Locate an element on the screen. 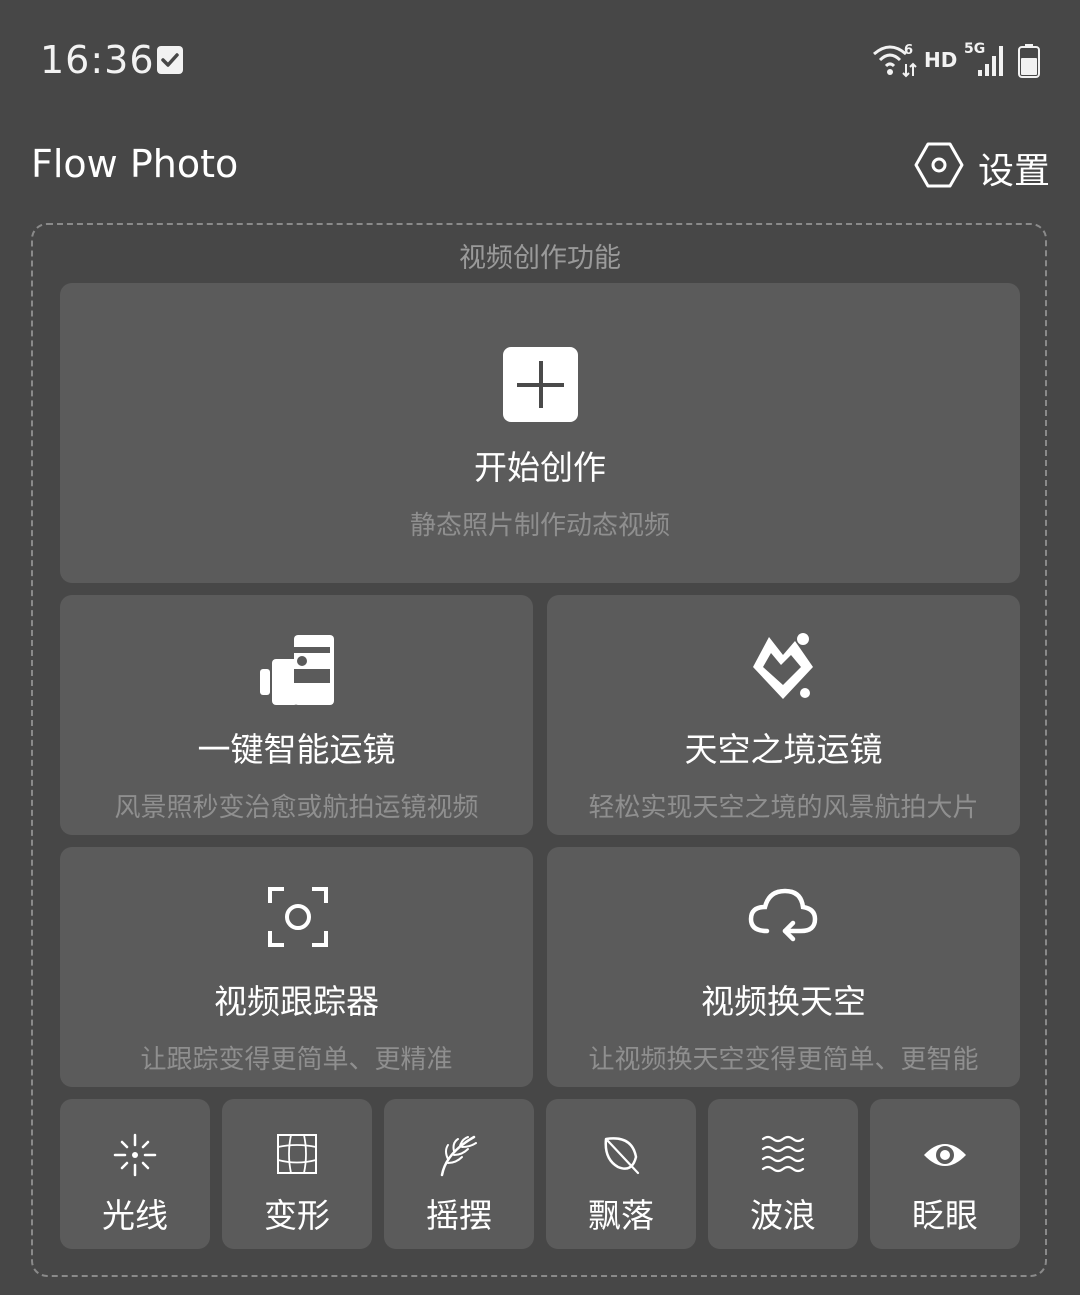  sky-mirror-title: 天空之境运镜 is located at coordinates (783, 749).